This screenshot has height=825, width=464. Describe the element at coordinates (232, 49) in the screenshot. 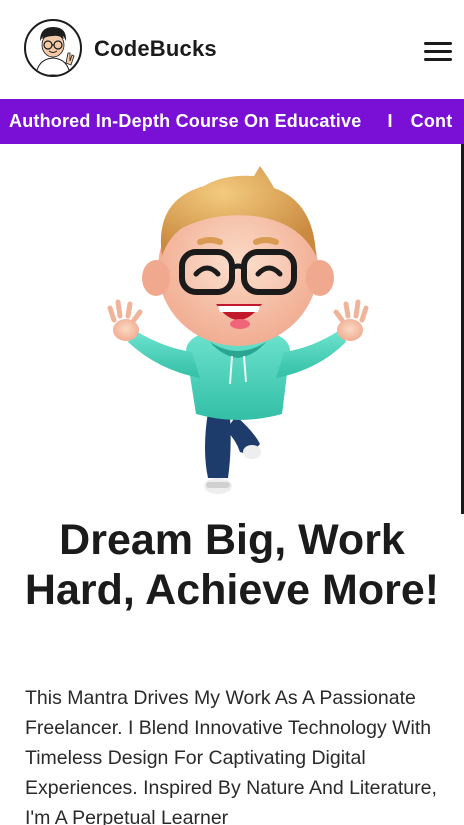

I see `site-header: CodeBucks` at that location.